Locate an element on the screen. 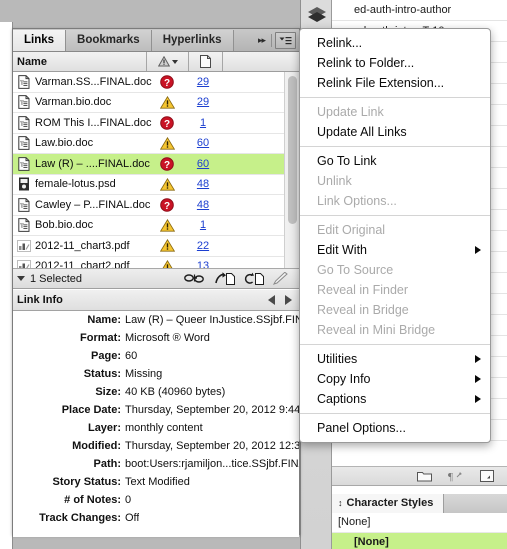  column-header-name: Name is located at coordinates (30, 62).